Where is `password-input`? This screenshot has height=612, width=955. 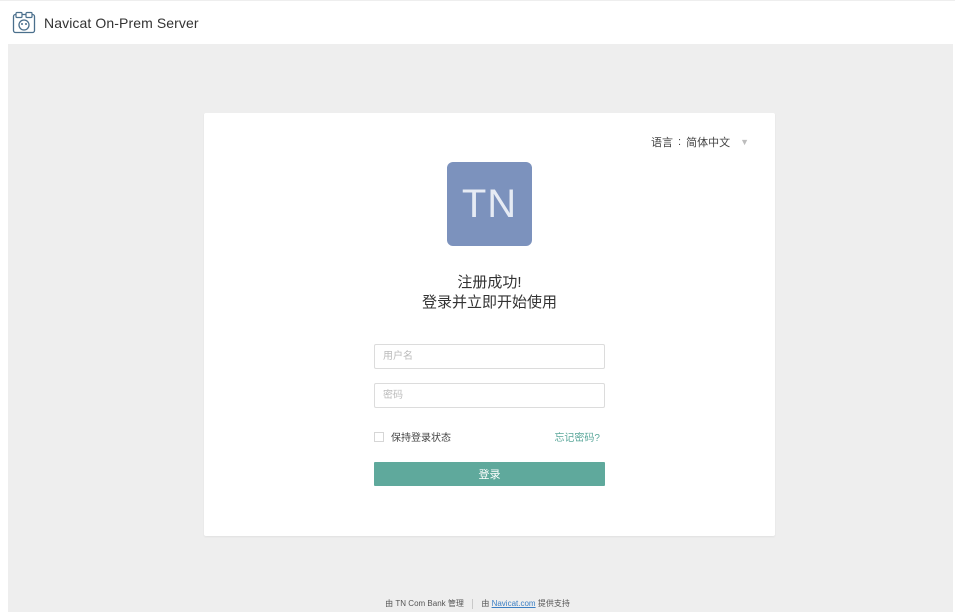
password-input is located at coordinates (489, 395).